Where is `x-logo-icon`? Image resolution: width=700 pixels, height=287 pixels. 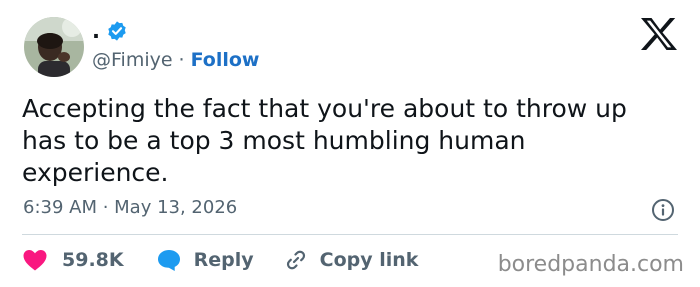 x-logo-icon is located at coordinates (659, 34).